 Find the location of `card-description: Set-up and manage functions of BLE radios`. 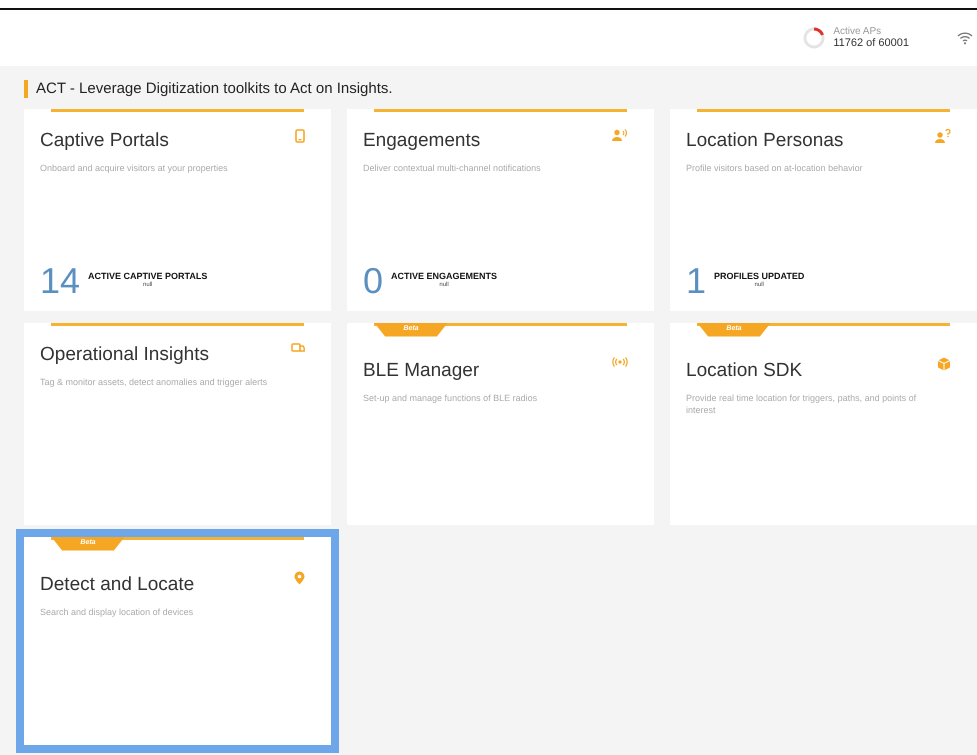

card-description: Set-up and manage functions of BLE radios is located at coordinates (450, 399).